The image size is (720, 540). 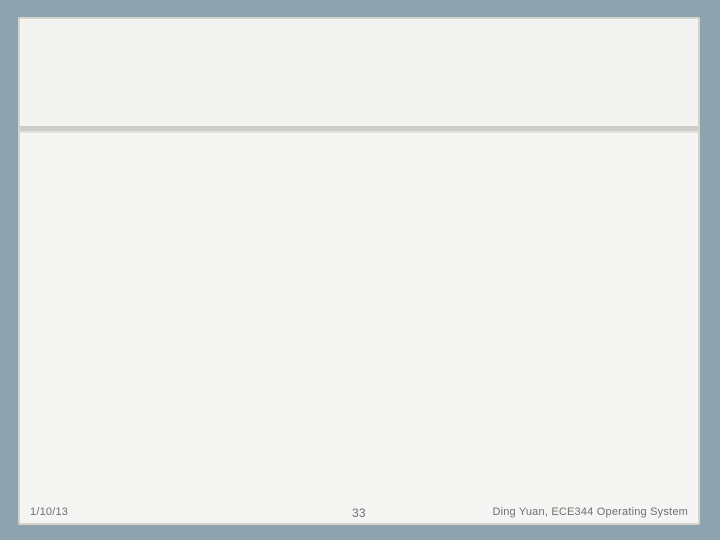 I want to click on footer-author: Ding Yuan, ECE344 Operating System, so click(x=590, y=512).